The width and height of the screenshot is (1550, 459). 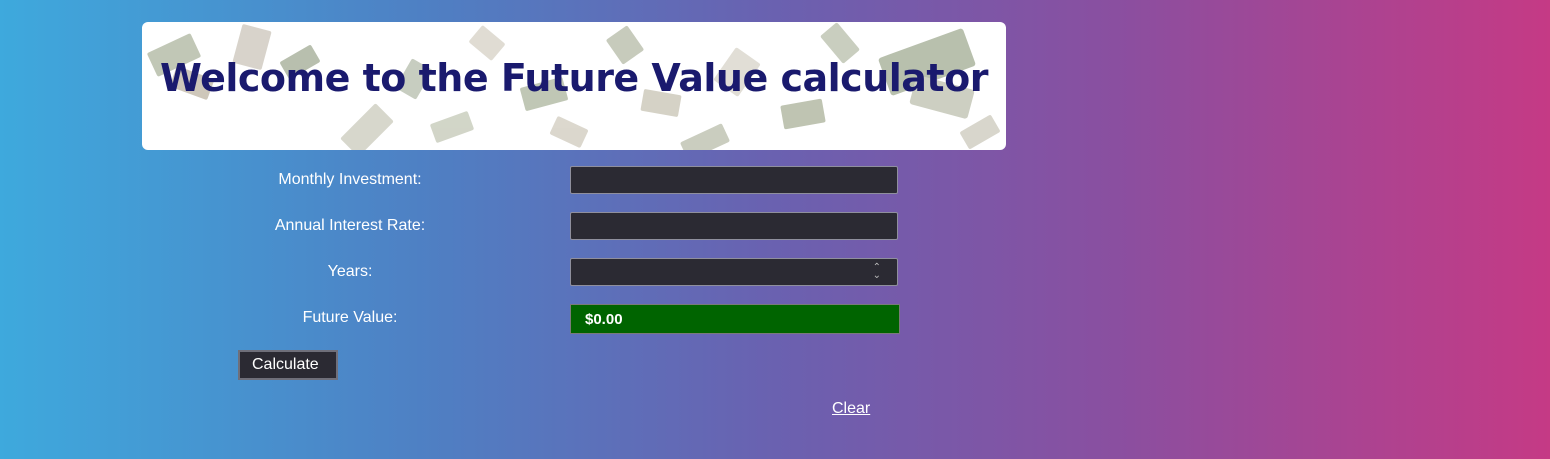 I want to click on future-value-output: $0.00, so click(x=735, y=319).